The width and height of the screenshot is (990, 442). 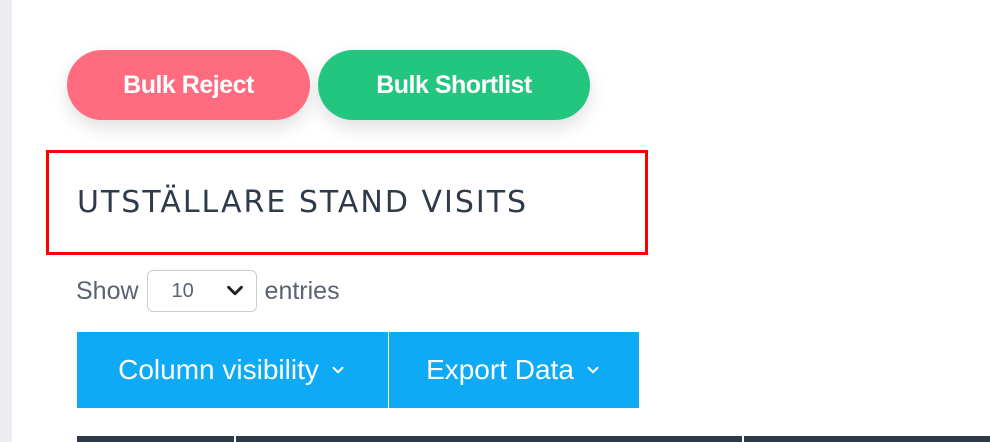 I want to click on entries-length-menu: Show 10 entries, so click(x=208, y=291).